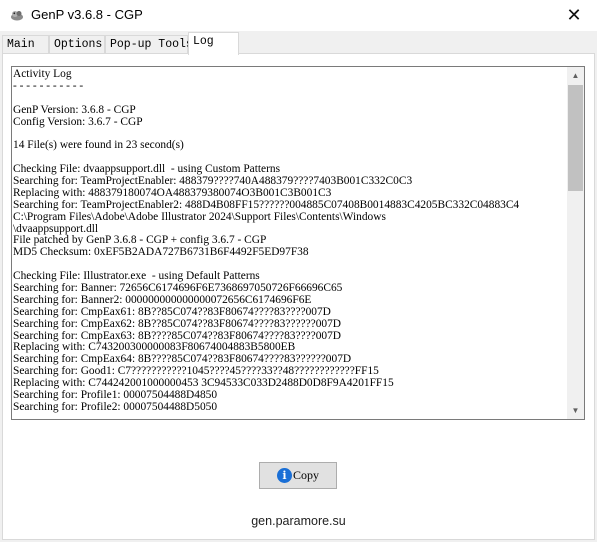 The height and width of the screenshot is (542, 597). I want to click on log-line: 14 File(s) were found in 23 second(s), so click(98, 145).